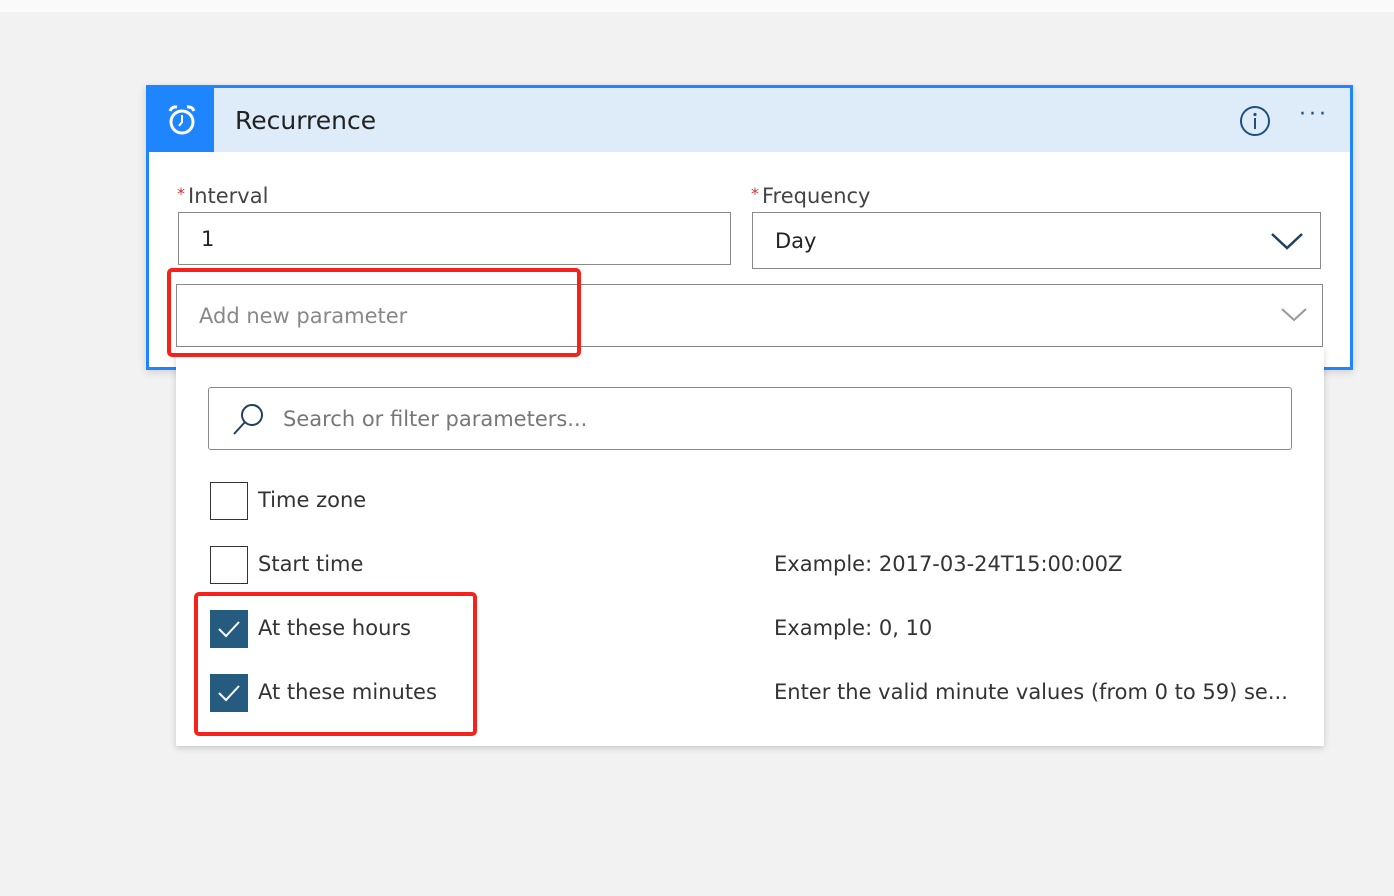 The image size is (1394, 896). Describe the element at coordinates (749, 120) in the screenshot. I see `card-header: Recurrence ···` at that location.